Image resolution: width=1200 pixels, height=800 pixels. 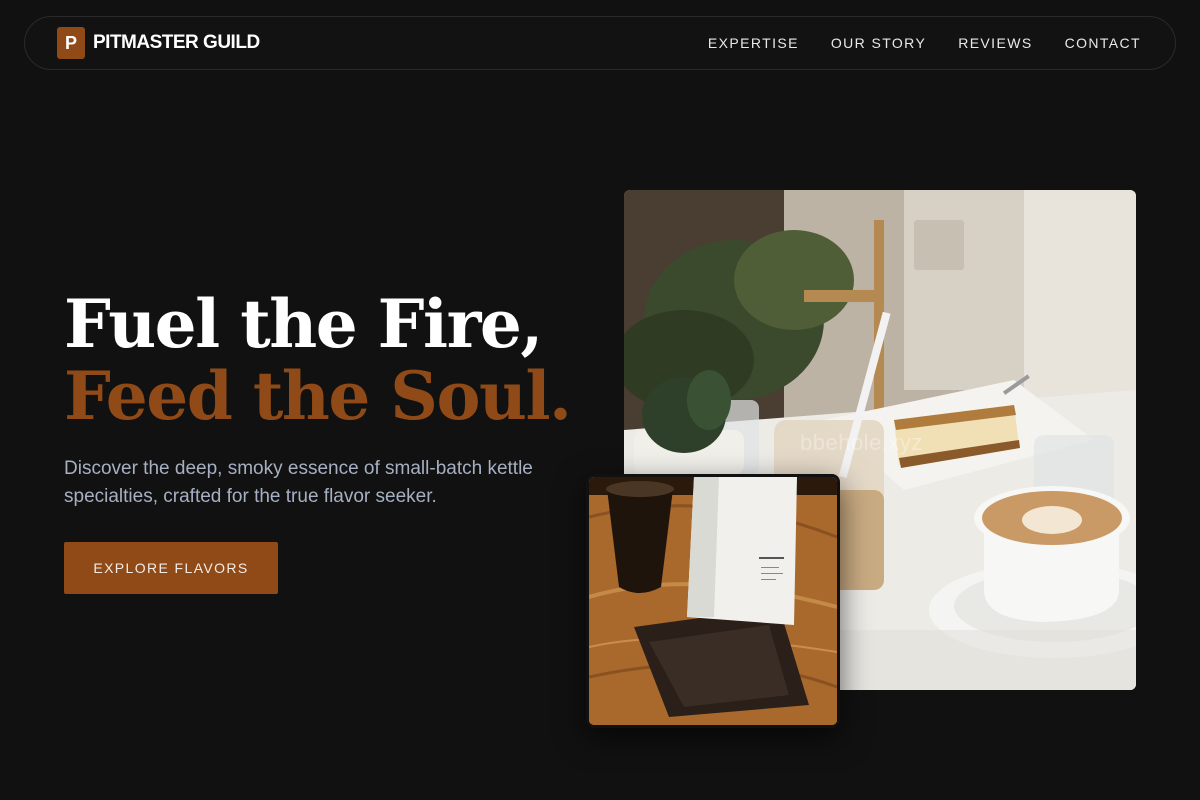 What do you see at coordinates (318, 396) in the screenshot?
I see `hero-headline-line2: Feed the Soul.` at bounding box center [318, 396].